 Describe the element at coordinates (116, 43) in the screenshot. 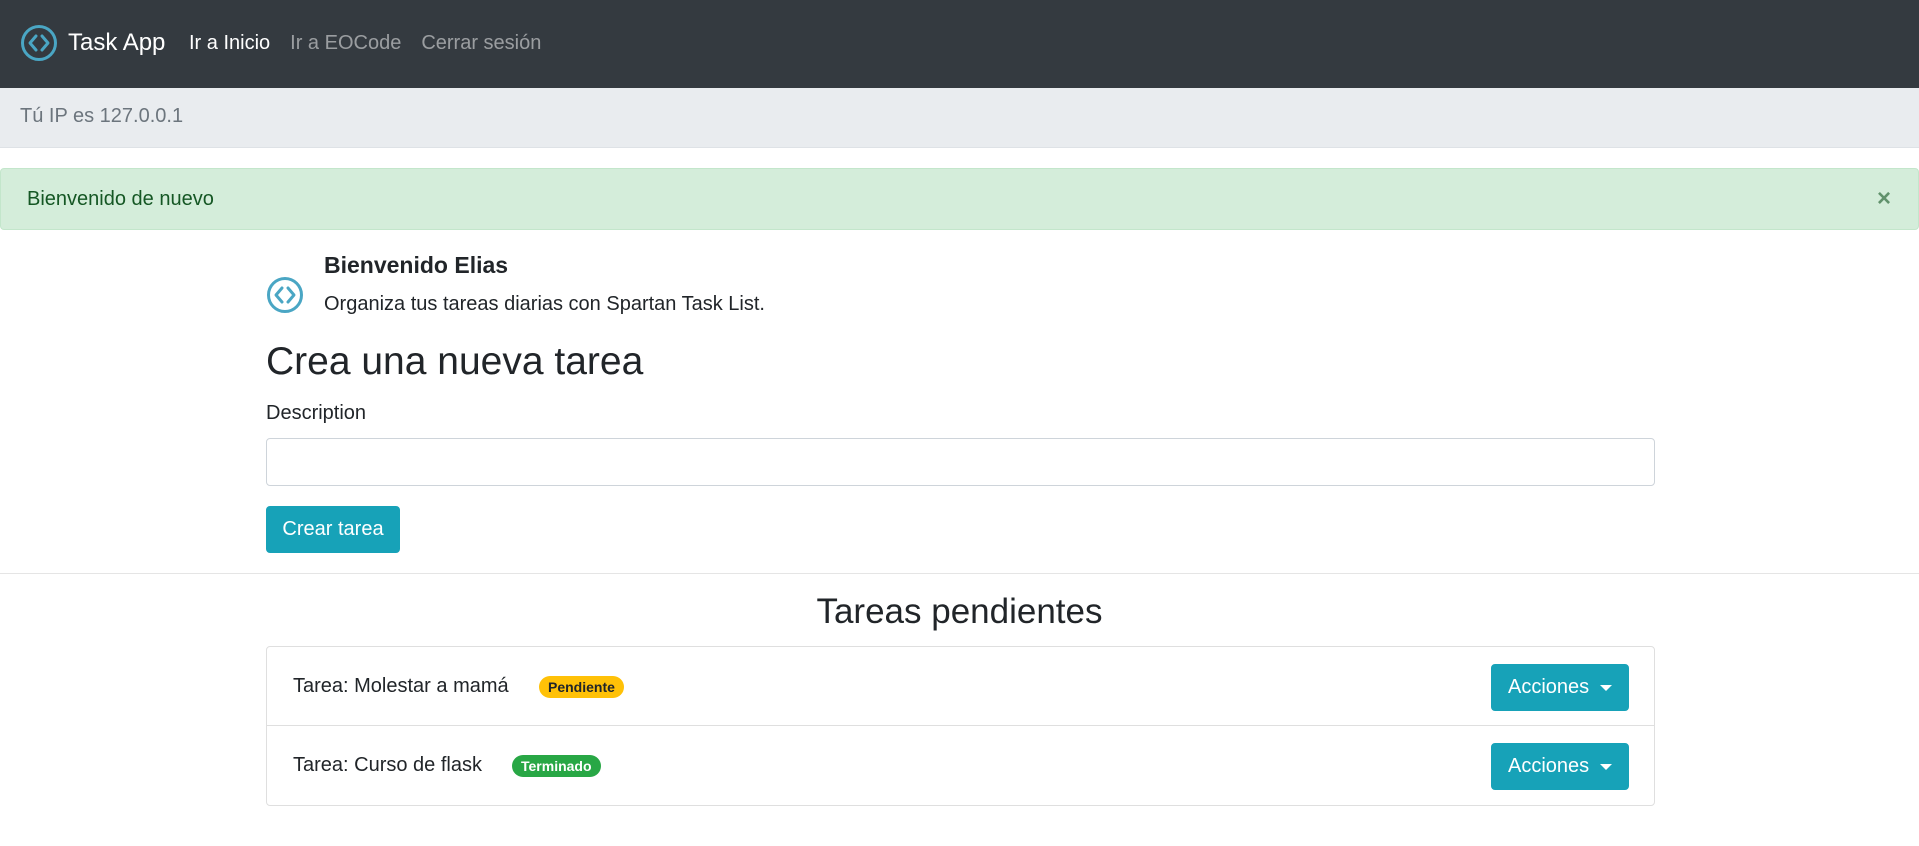

I see `brand-name: Task App` at that location.